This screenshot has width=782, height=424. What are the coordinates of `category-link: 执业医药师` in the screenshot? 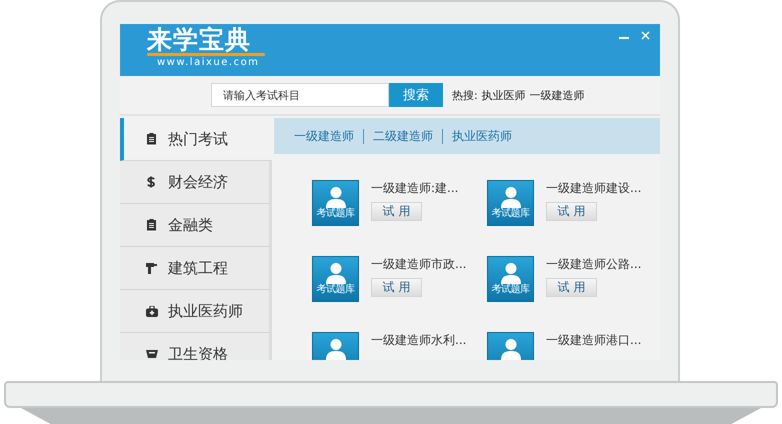 It's located at (482, 136).